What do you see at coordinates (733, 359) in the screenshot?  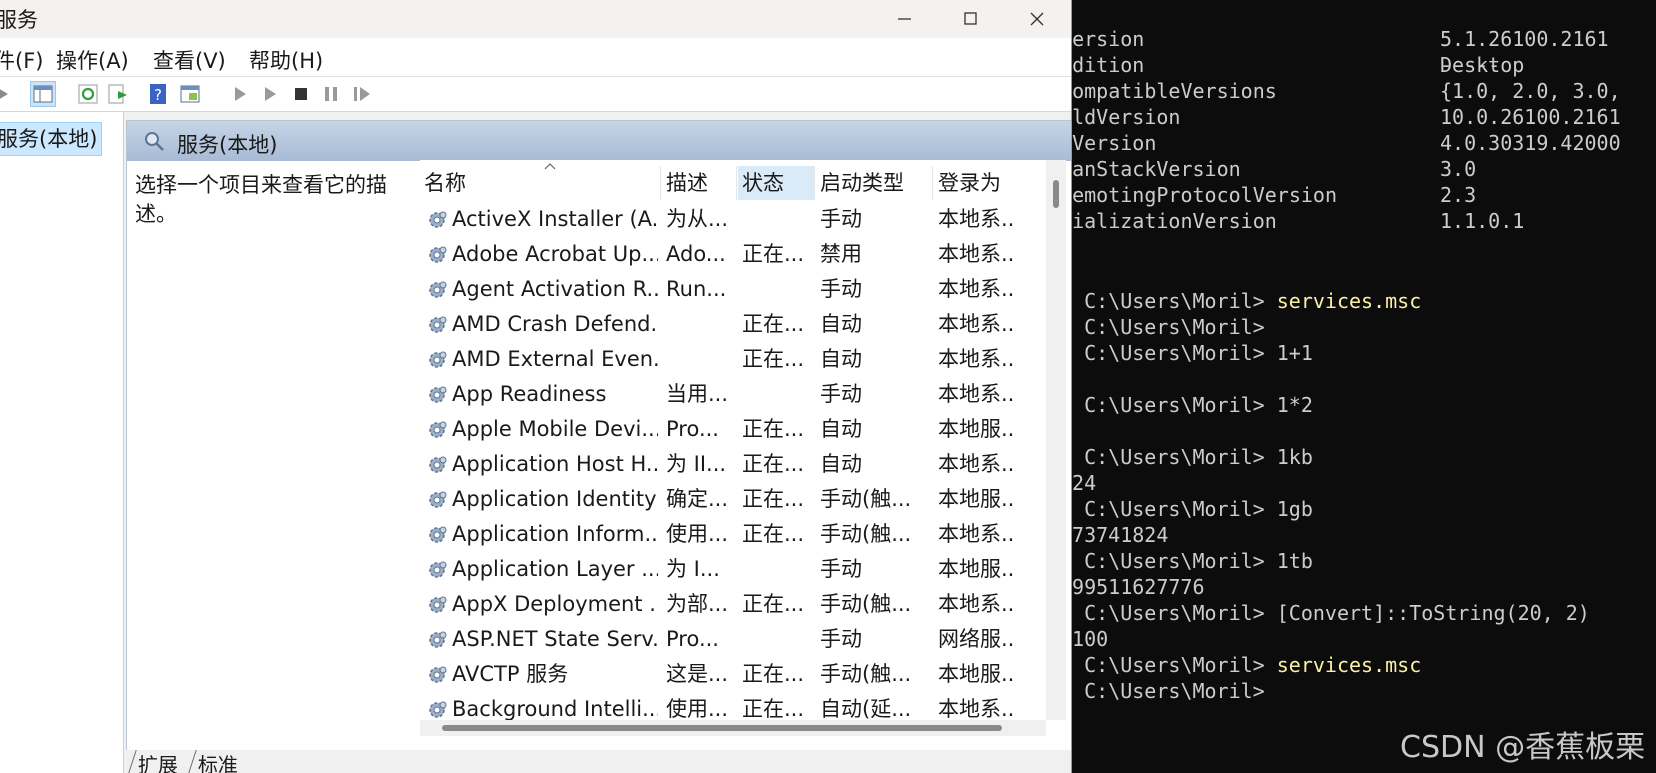 I see `table-row: AMD External Even... 正在... 自动 本地系..` at bounding box center [733, 359].